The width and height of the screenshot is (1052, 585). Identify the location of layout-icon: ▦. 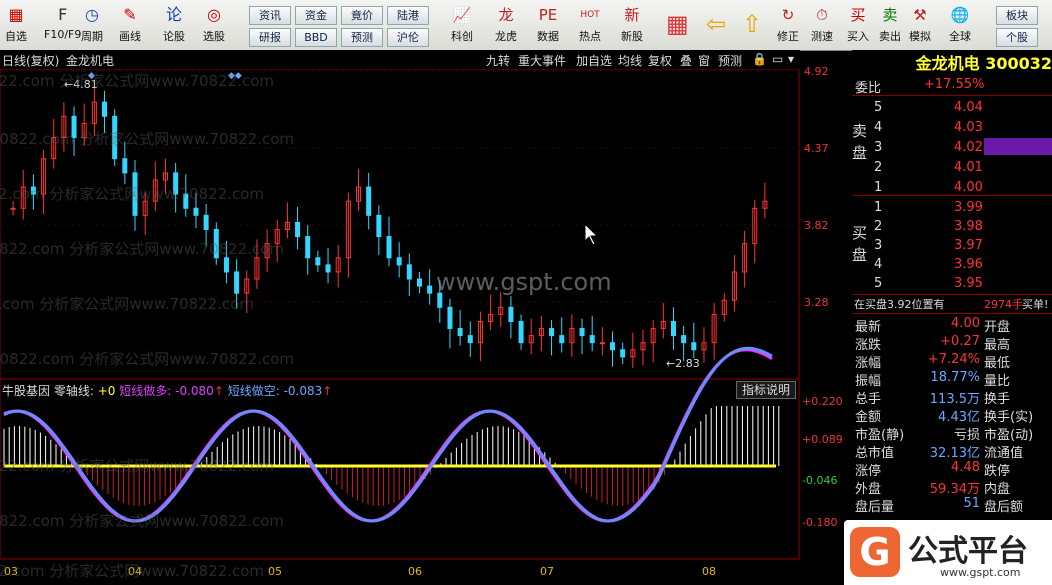
(677, 24).